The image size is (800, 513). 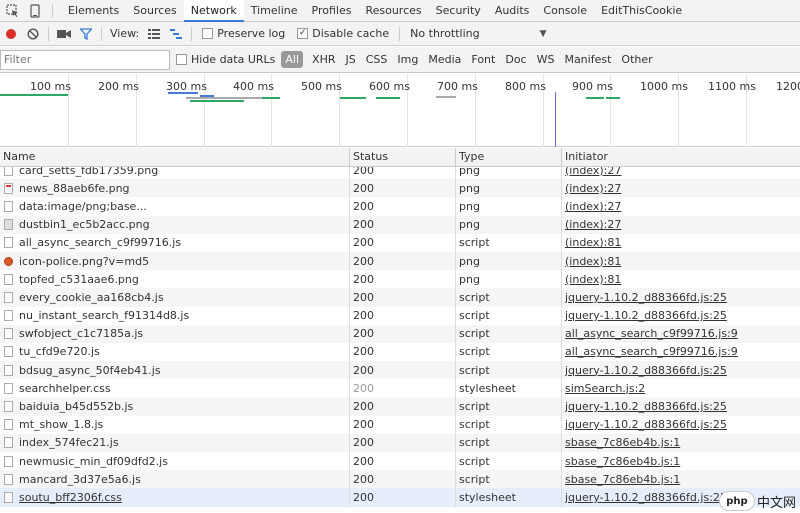 What do you see at coordinates (175, 352) in the screenshot?
I see `cell-name: tu_cfd9e720.js` at bounding box center [175, 352].